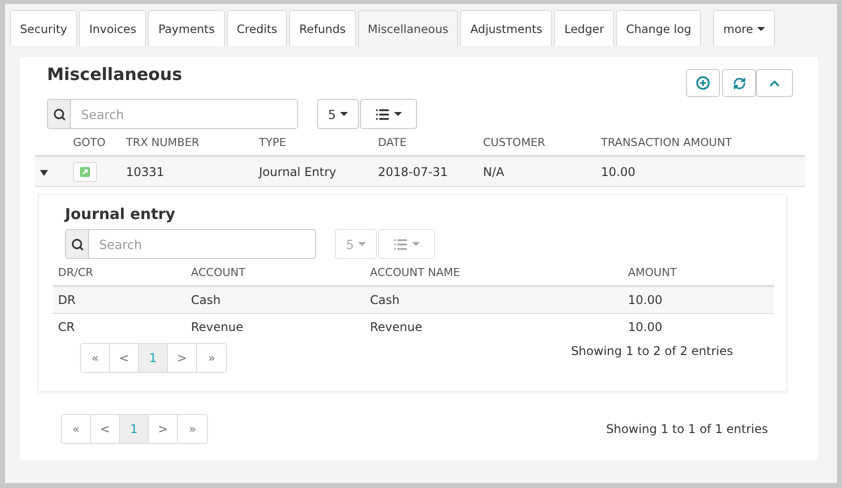  I want to click on refresh-icon, so click(739, 83).